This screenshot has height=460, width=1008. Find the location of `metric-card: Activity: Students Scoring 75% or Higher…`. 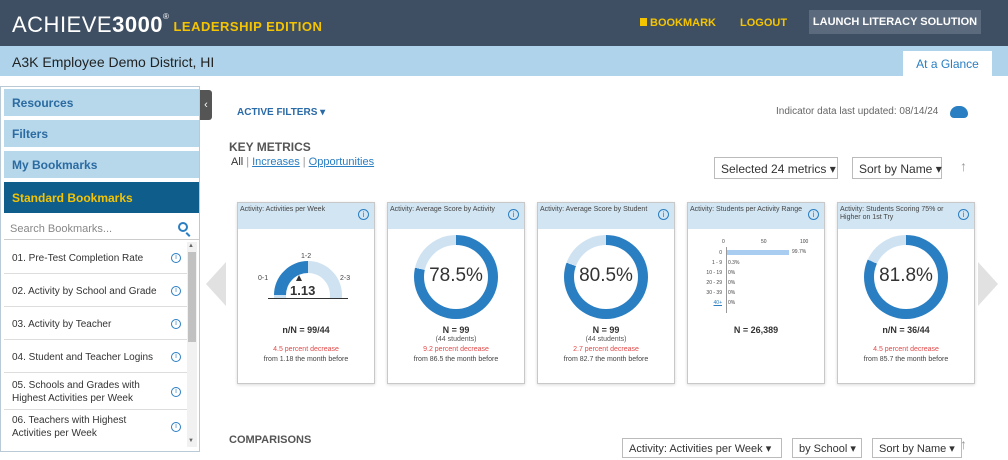

metric-card: Activity: Students Scoring 75% or Higher… is located at coordinates (906, 293).